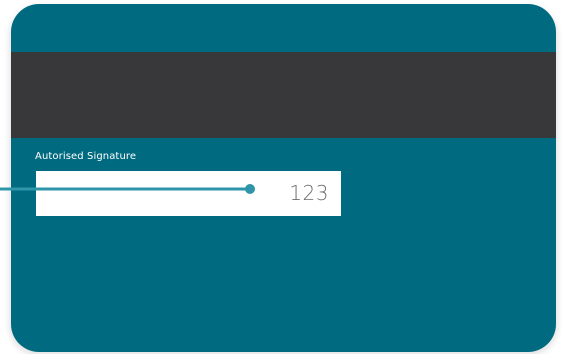 This screenshot has height=354, width=562. Describe the element at coordinates (309, 193) in the screenshot. I see `cvv-code: 123` at that location.